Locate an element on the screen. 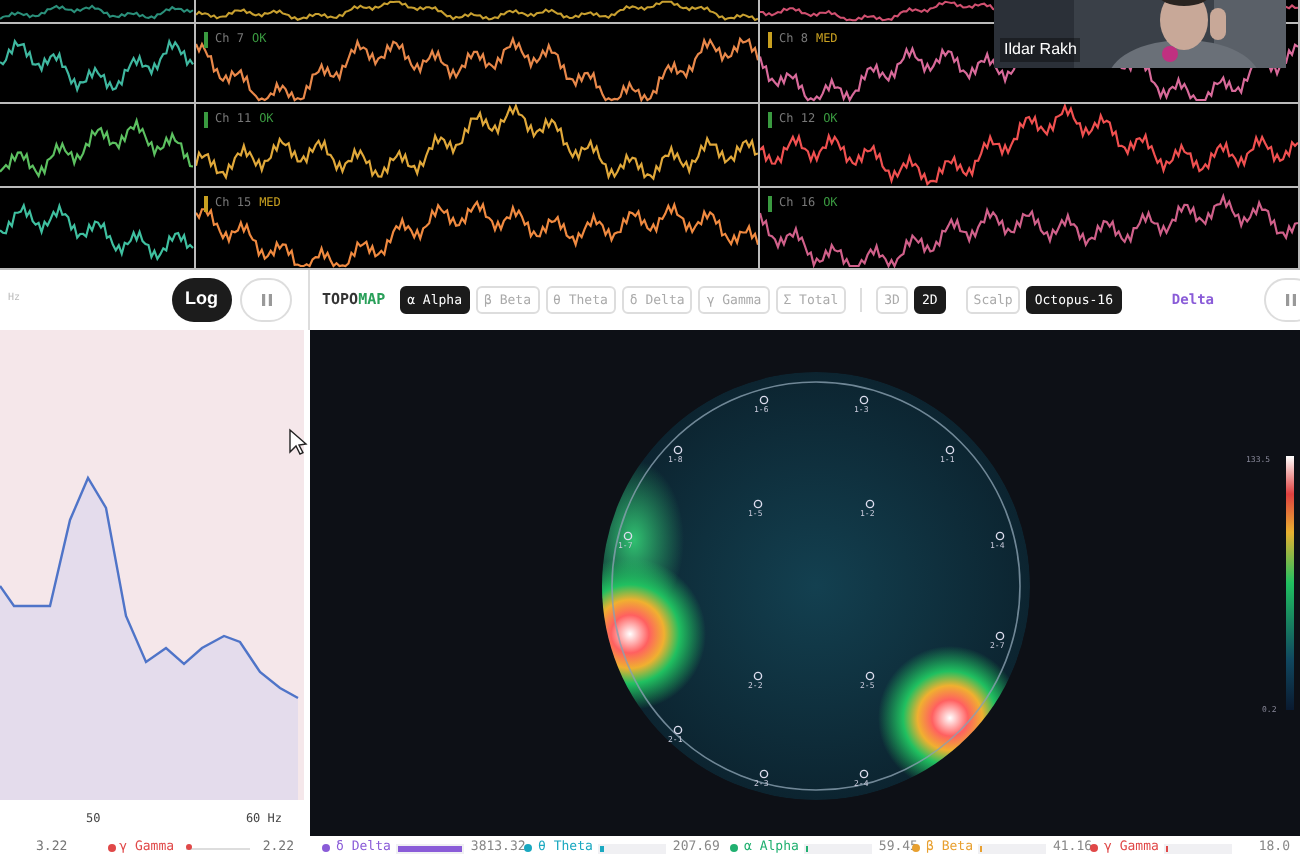  participant-name: Ildar Rakh is located at coordinates (1040, 50).